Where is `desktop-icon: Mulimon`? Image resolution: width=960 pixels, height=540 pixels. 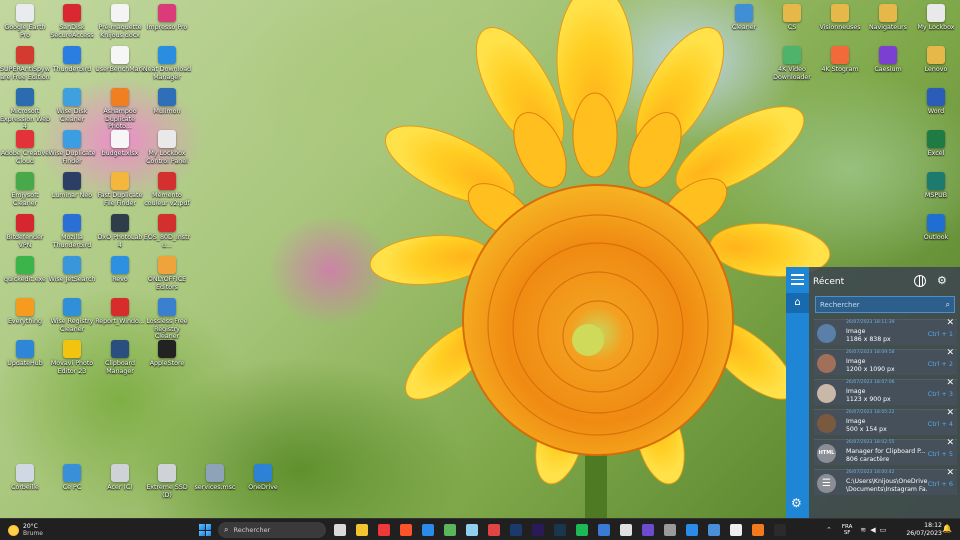
desktop-icon: Mulimon is located at coordinates (167, 102).